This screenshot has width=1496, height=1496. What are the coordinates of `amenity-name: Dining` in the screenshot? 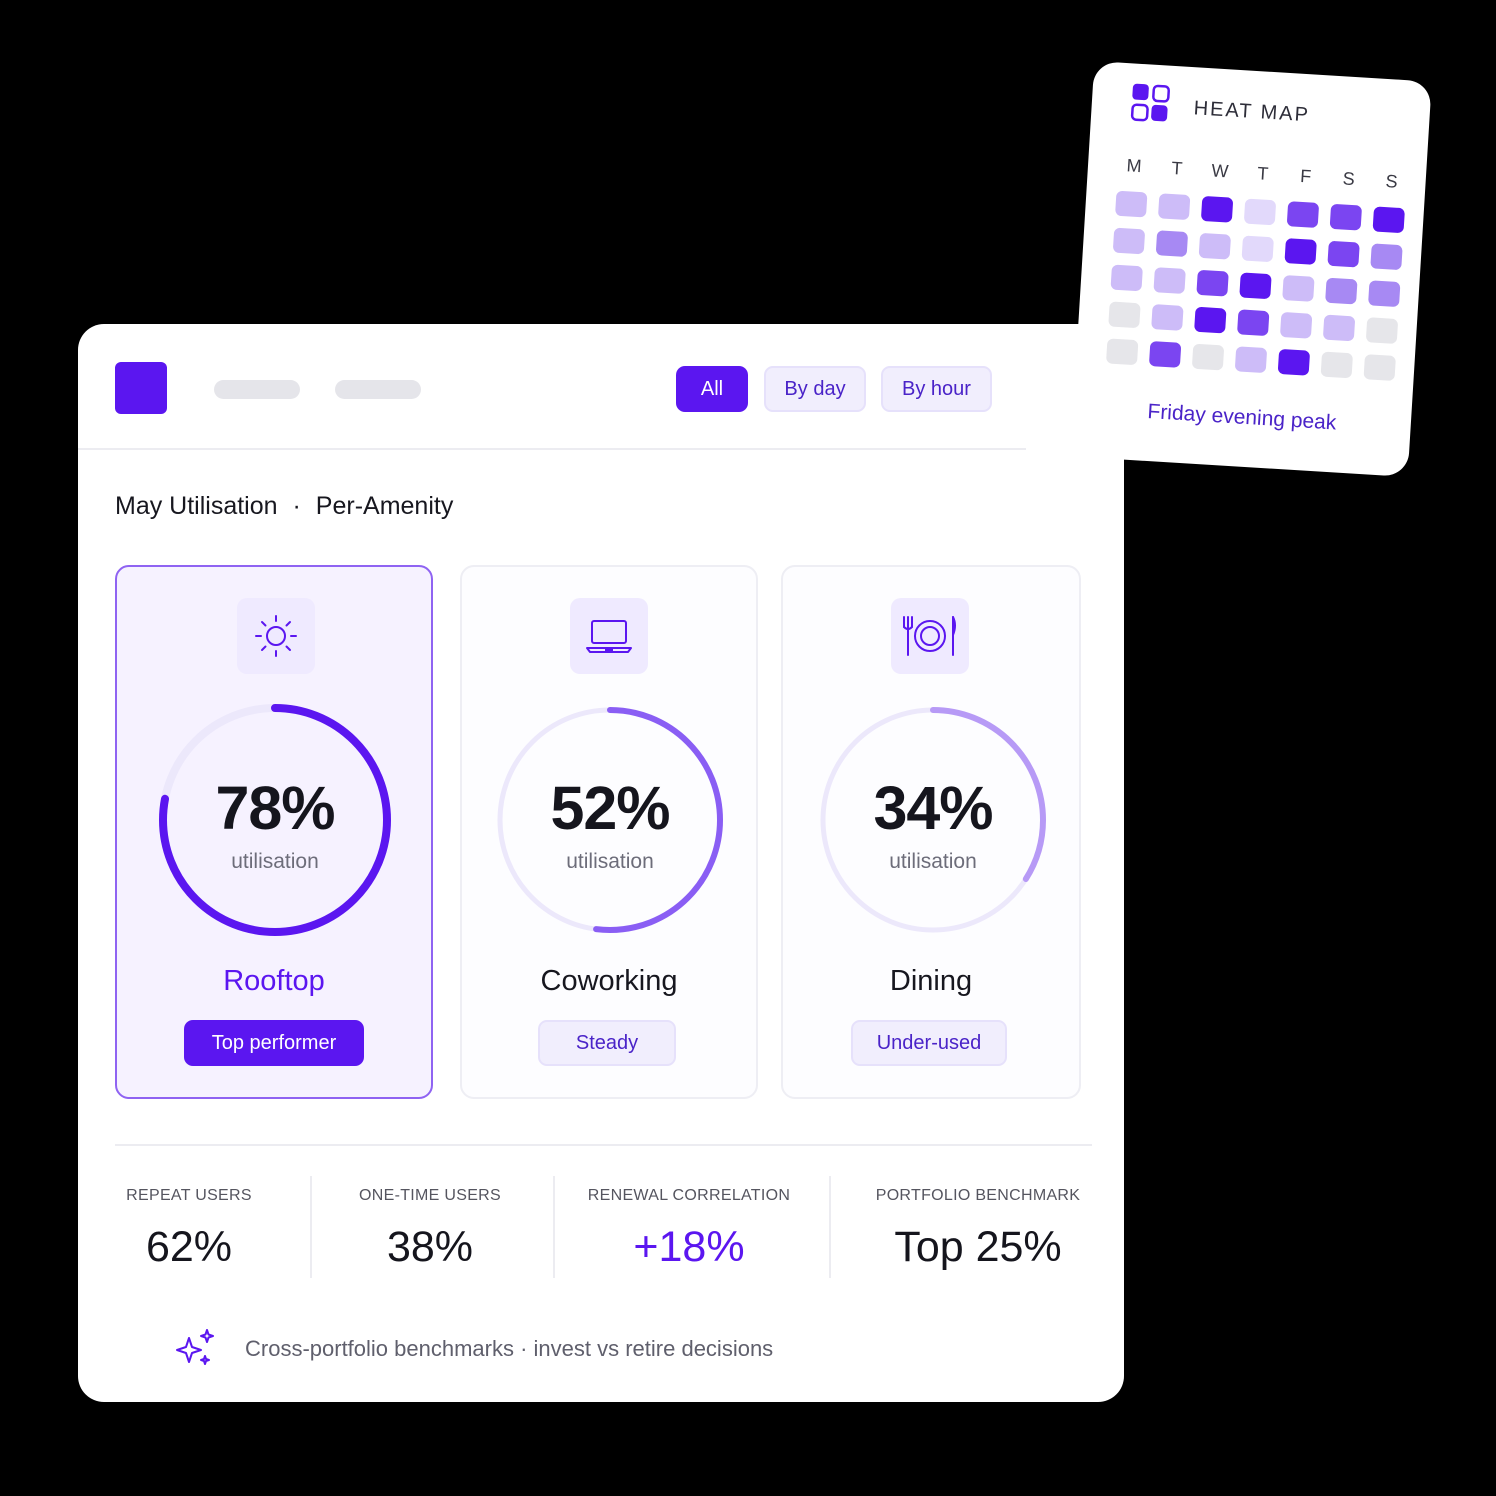 It's located at (931, 981).